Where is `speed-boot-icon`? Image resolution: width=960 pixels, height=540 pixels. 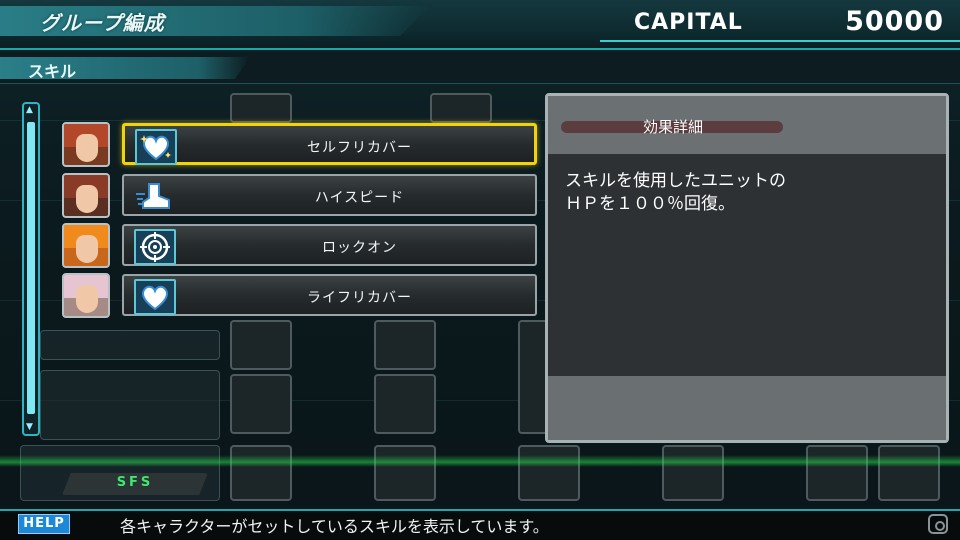 speed-boot-icon is located at coordinates (155, 197).